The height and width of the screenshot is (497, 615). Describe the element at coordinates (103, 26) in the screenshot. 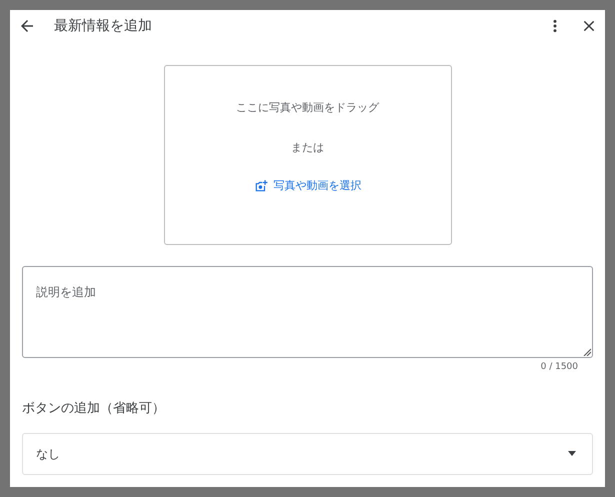

I see `dialog-title: 最新情報を追加` at that location.